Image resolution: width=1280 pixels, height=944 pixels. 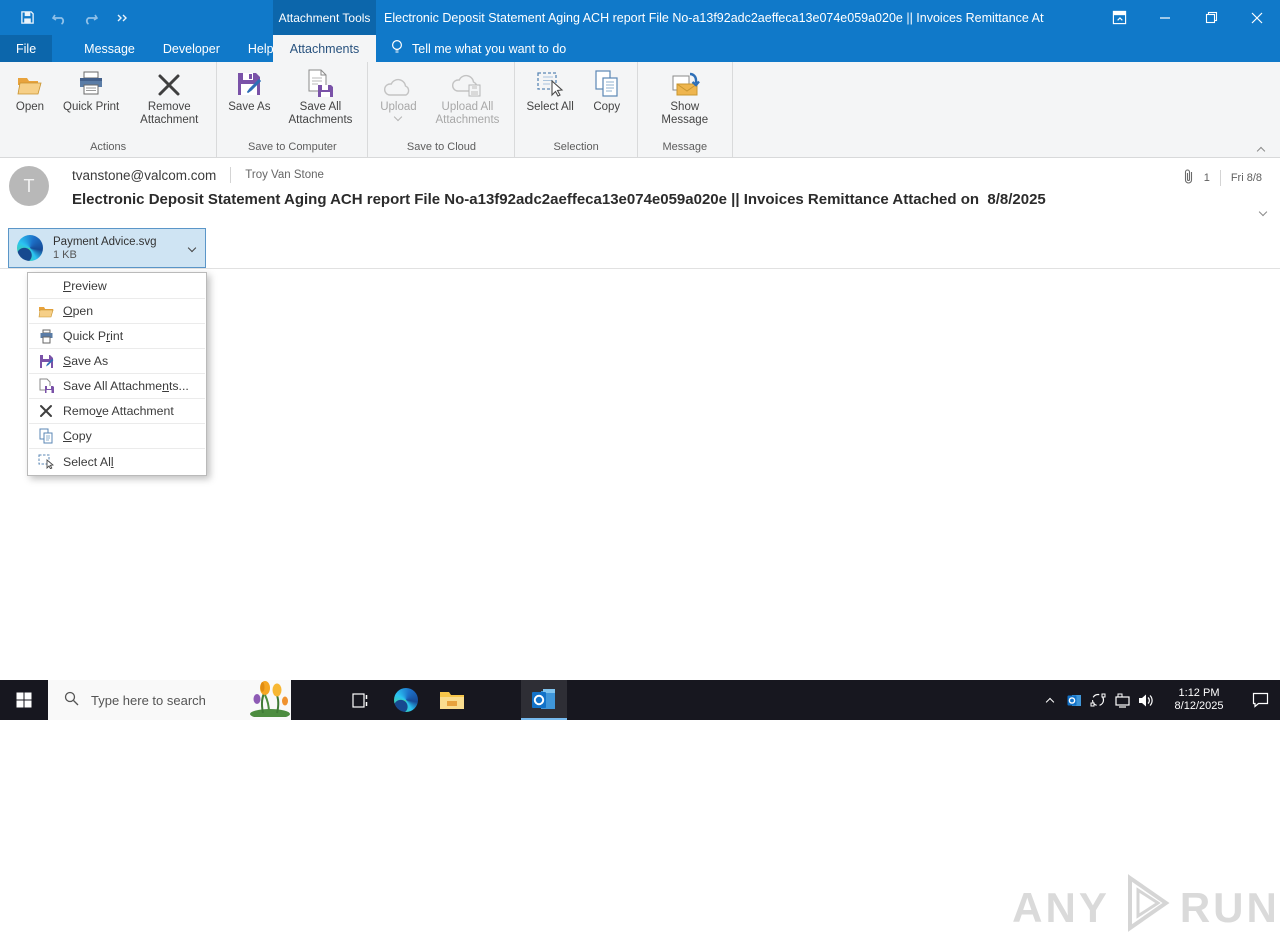 What do you see at coordinates (30, 248) in the screenshot?
I see `edge-file-icon` at bounding box center [30, 248].